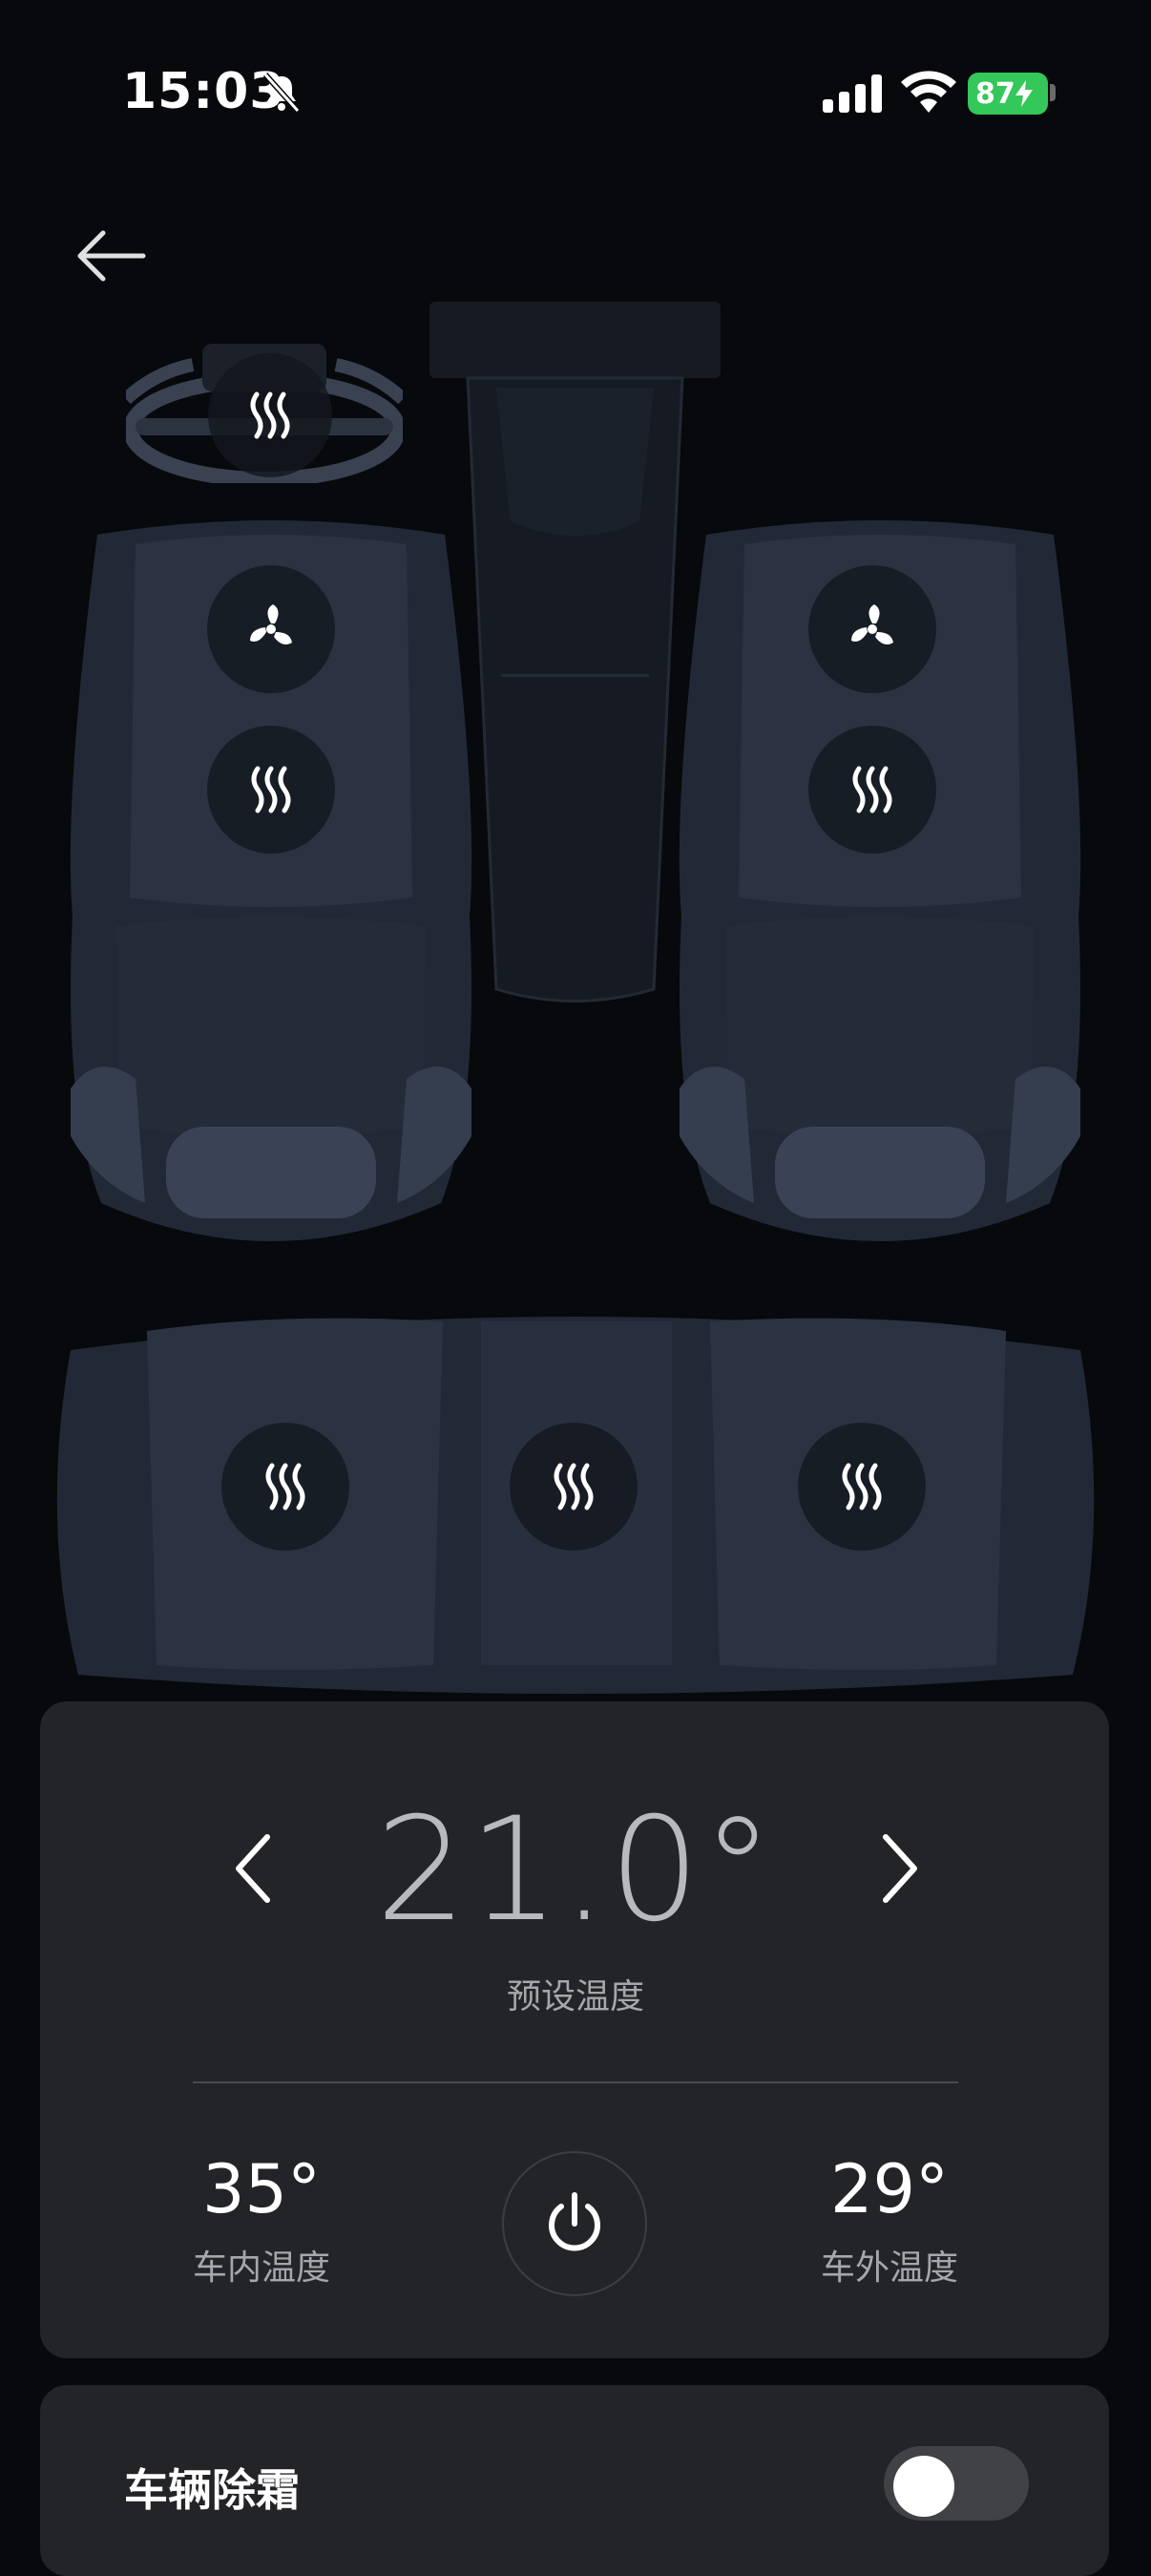 The height and width of the screenshot is (2576, 1151). I want to click on inside-temperature-value: 35°, so click(261, 2189).